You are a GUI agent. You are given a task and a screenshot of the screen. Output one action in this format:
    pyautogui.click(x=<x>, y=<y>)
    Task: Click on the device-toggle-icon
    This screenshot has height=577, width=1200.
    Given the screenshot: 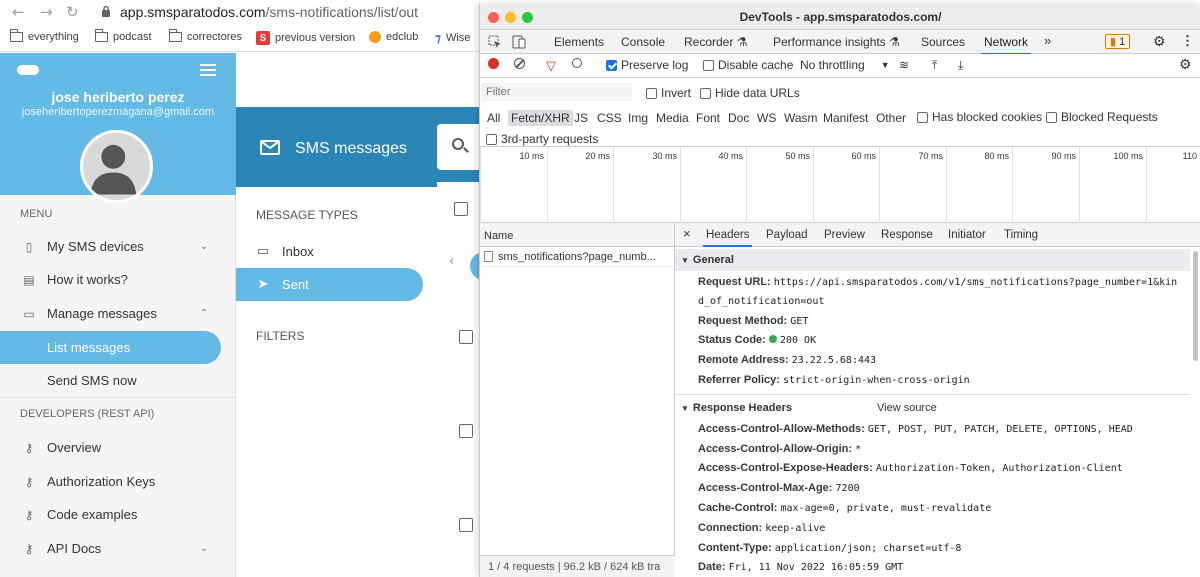 What is the action you would take?
    pyautogui.click(x=519, y=43)
    